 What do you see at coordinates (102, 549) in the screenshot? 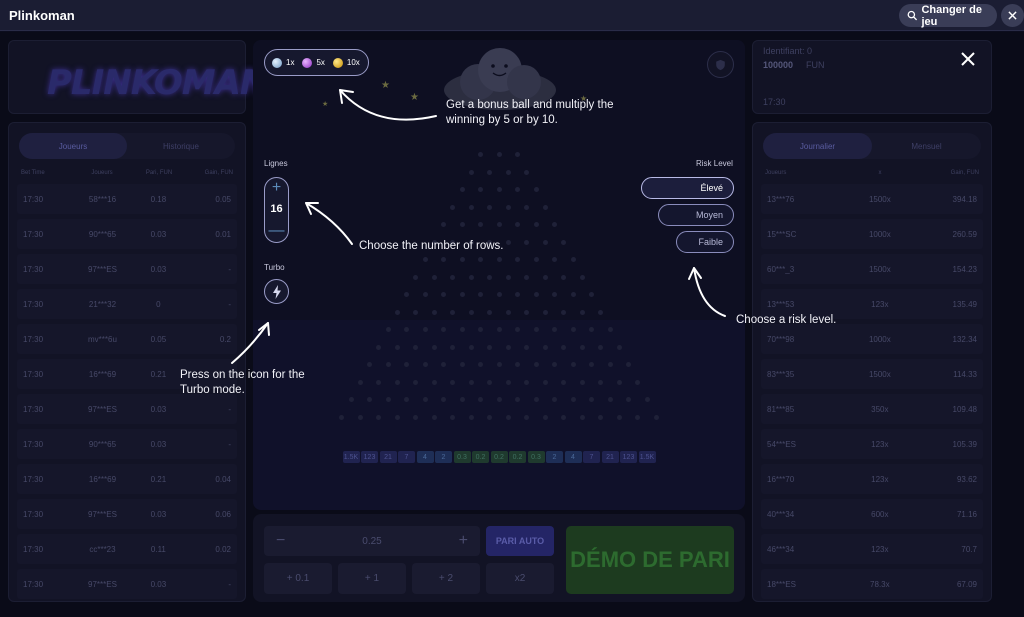
I see `table-cell: cc***23` at bounding box center [102, 549].